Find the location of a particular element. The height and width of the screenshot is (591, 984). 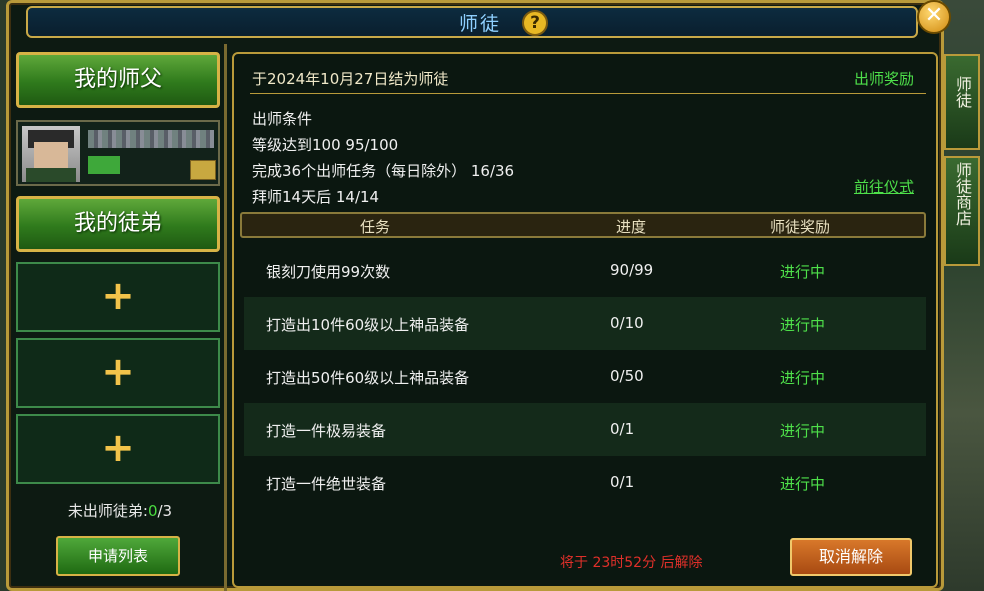

master-name-blurred is located at coordinates (151, 139).